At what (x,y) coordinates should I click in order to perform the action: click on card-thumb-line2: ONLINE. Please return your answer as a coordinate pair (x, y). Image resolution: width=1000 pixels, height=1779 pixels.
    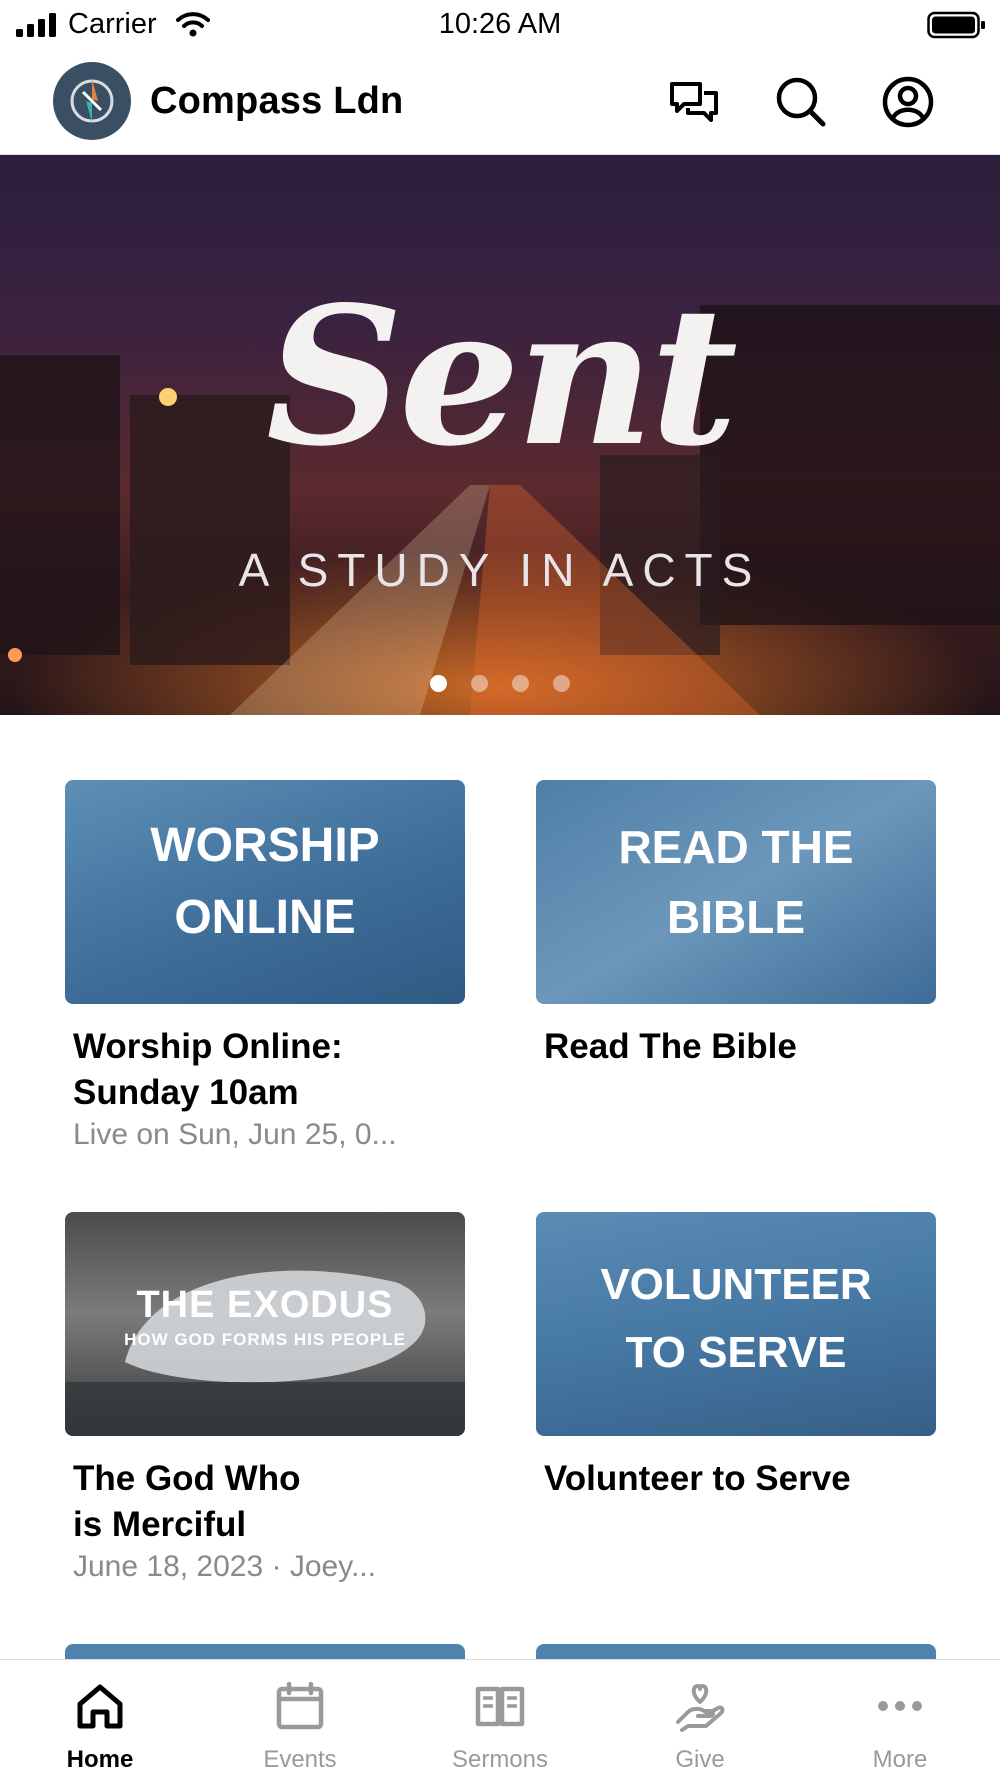
    Looking at the image, I should click on (265, 917).